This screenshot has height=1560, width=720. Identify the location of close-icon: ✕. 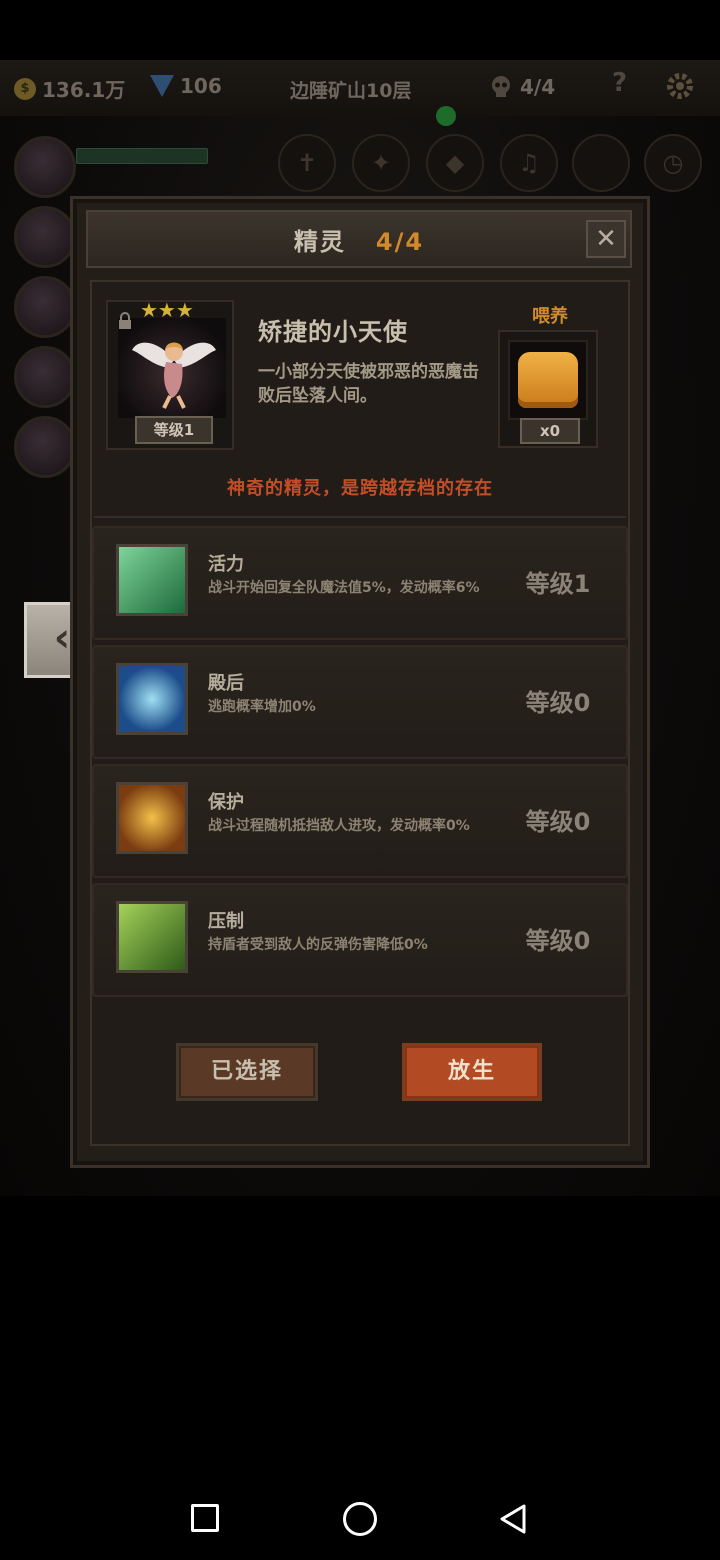
(606, 239).